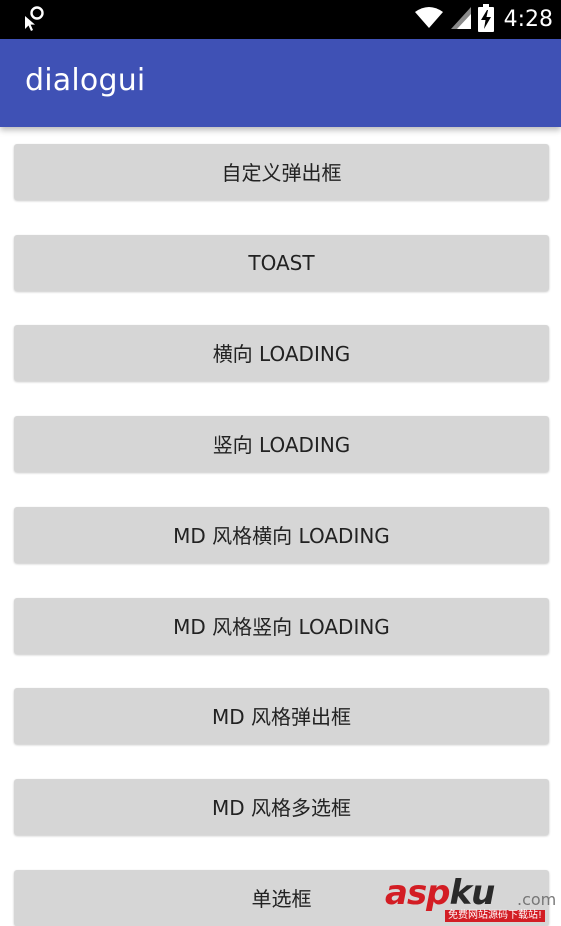 The width and height of the screenshot is (561, 926). What do you see at coordinates (35, 18) in the screenshot?
I see `notification-icon` at bounding box center [35, 18].